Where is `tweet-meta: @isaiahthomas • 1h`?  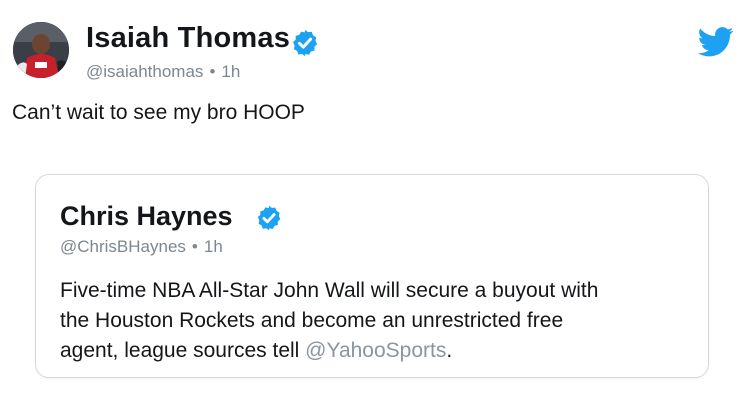
tweet-meta: @isaiahthomas • 1h is located at coordinates (163, 72).